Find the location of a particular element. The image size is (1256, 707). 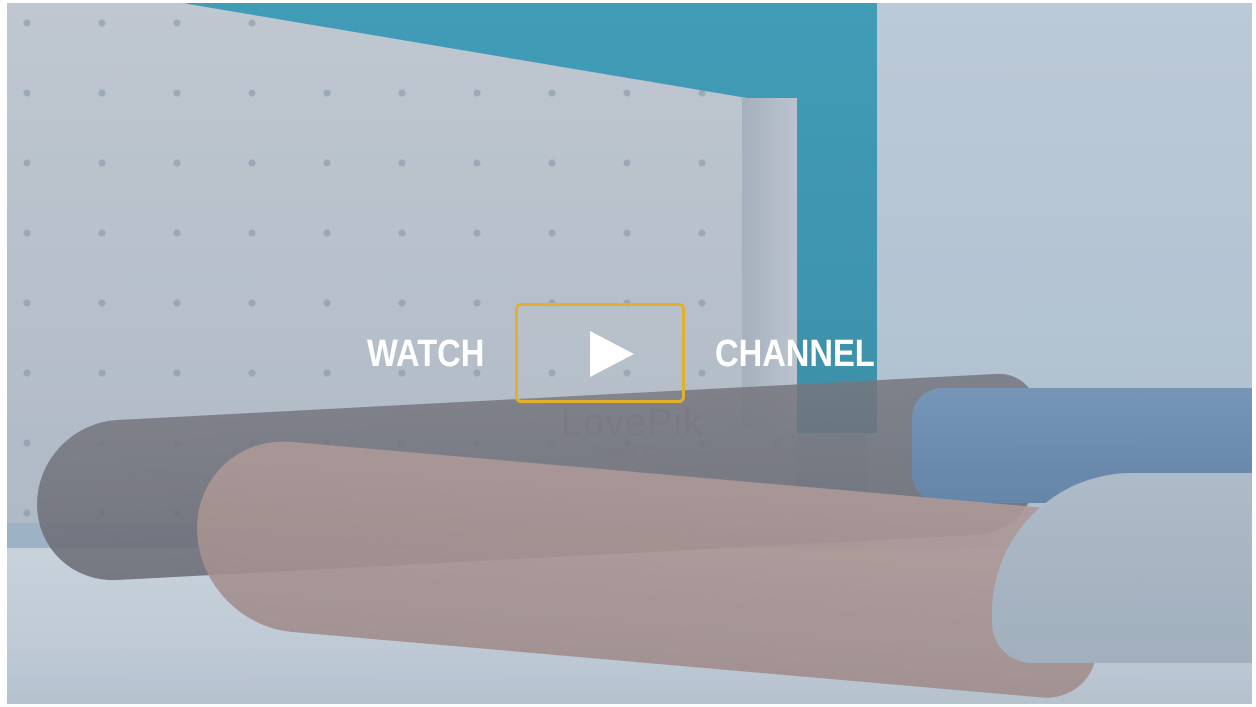

play-icon is located at coordinates (612, 354).